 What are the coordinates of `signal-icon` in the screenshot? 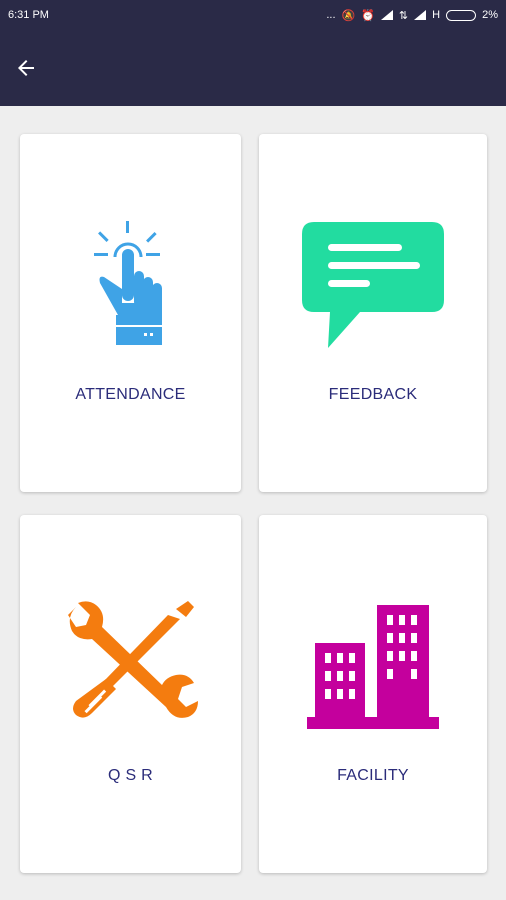 It's located at (386, 15).